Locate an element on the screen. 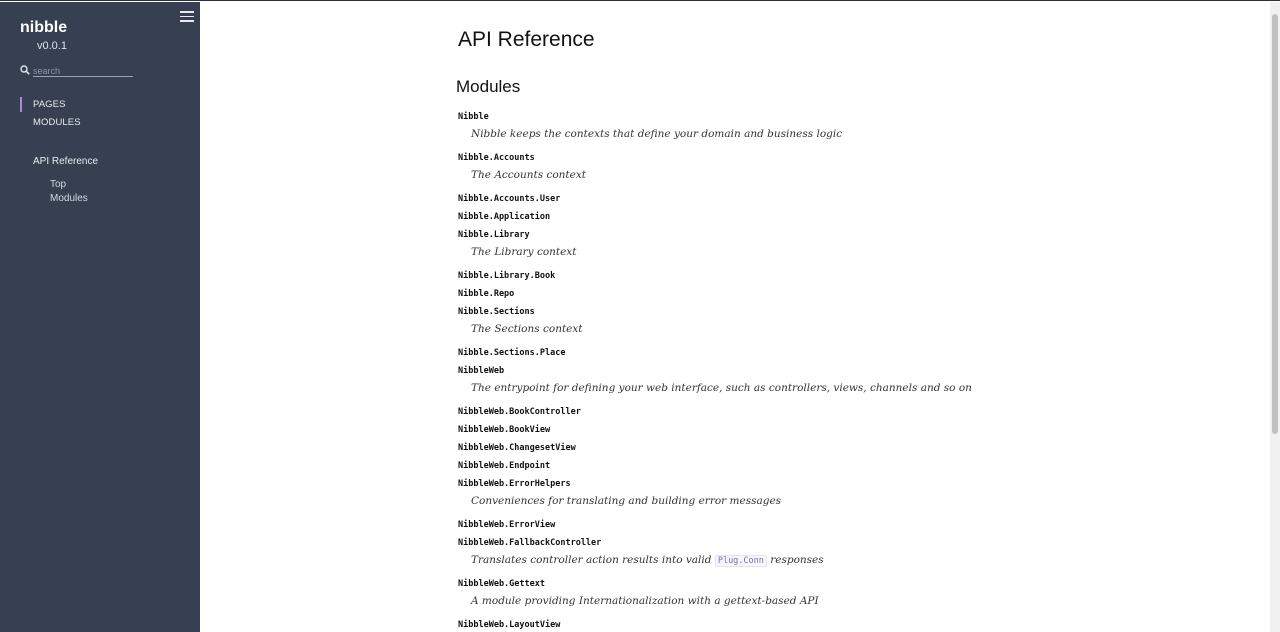 This screenshot has width=1280, height=632. module-link: Nibble.Repo is located at coordinates (486, 294).